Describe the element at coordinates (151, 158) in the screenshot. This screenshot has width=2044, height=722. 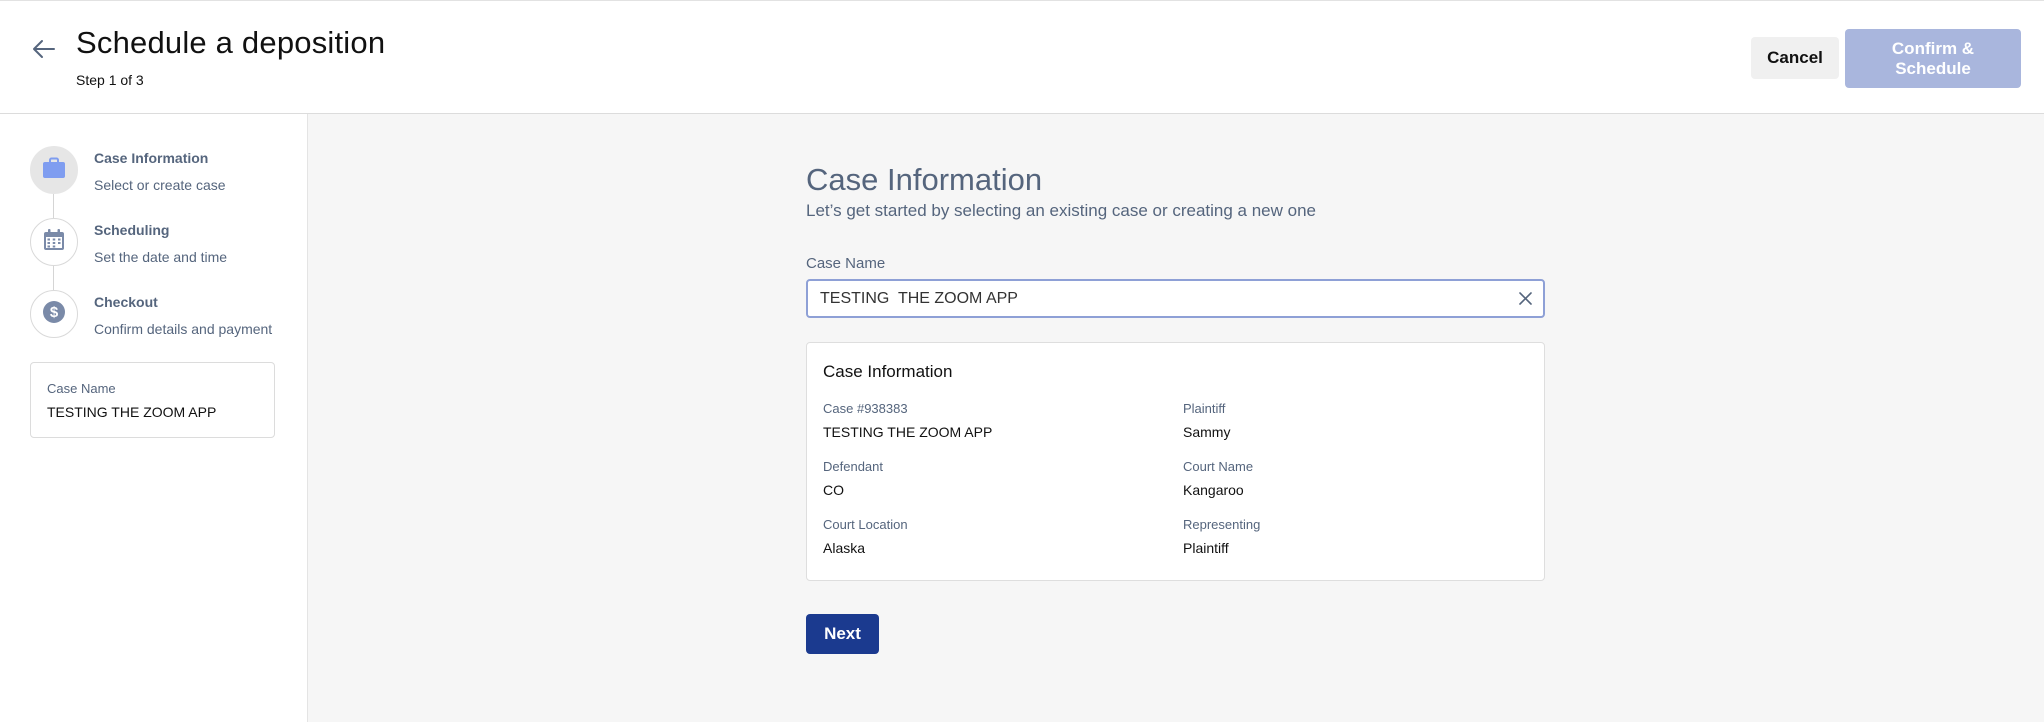
I see `step-title: Case Information` at that location.